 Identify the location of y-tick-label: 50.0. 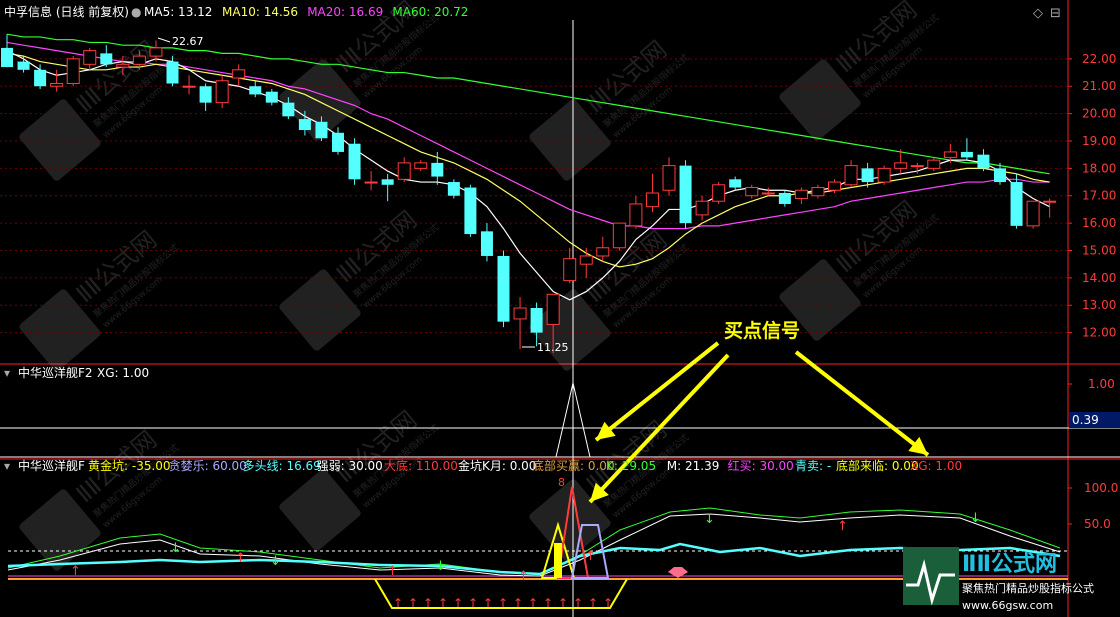
(1097, 524).